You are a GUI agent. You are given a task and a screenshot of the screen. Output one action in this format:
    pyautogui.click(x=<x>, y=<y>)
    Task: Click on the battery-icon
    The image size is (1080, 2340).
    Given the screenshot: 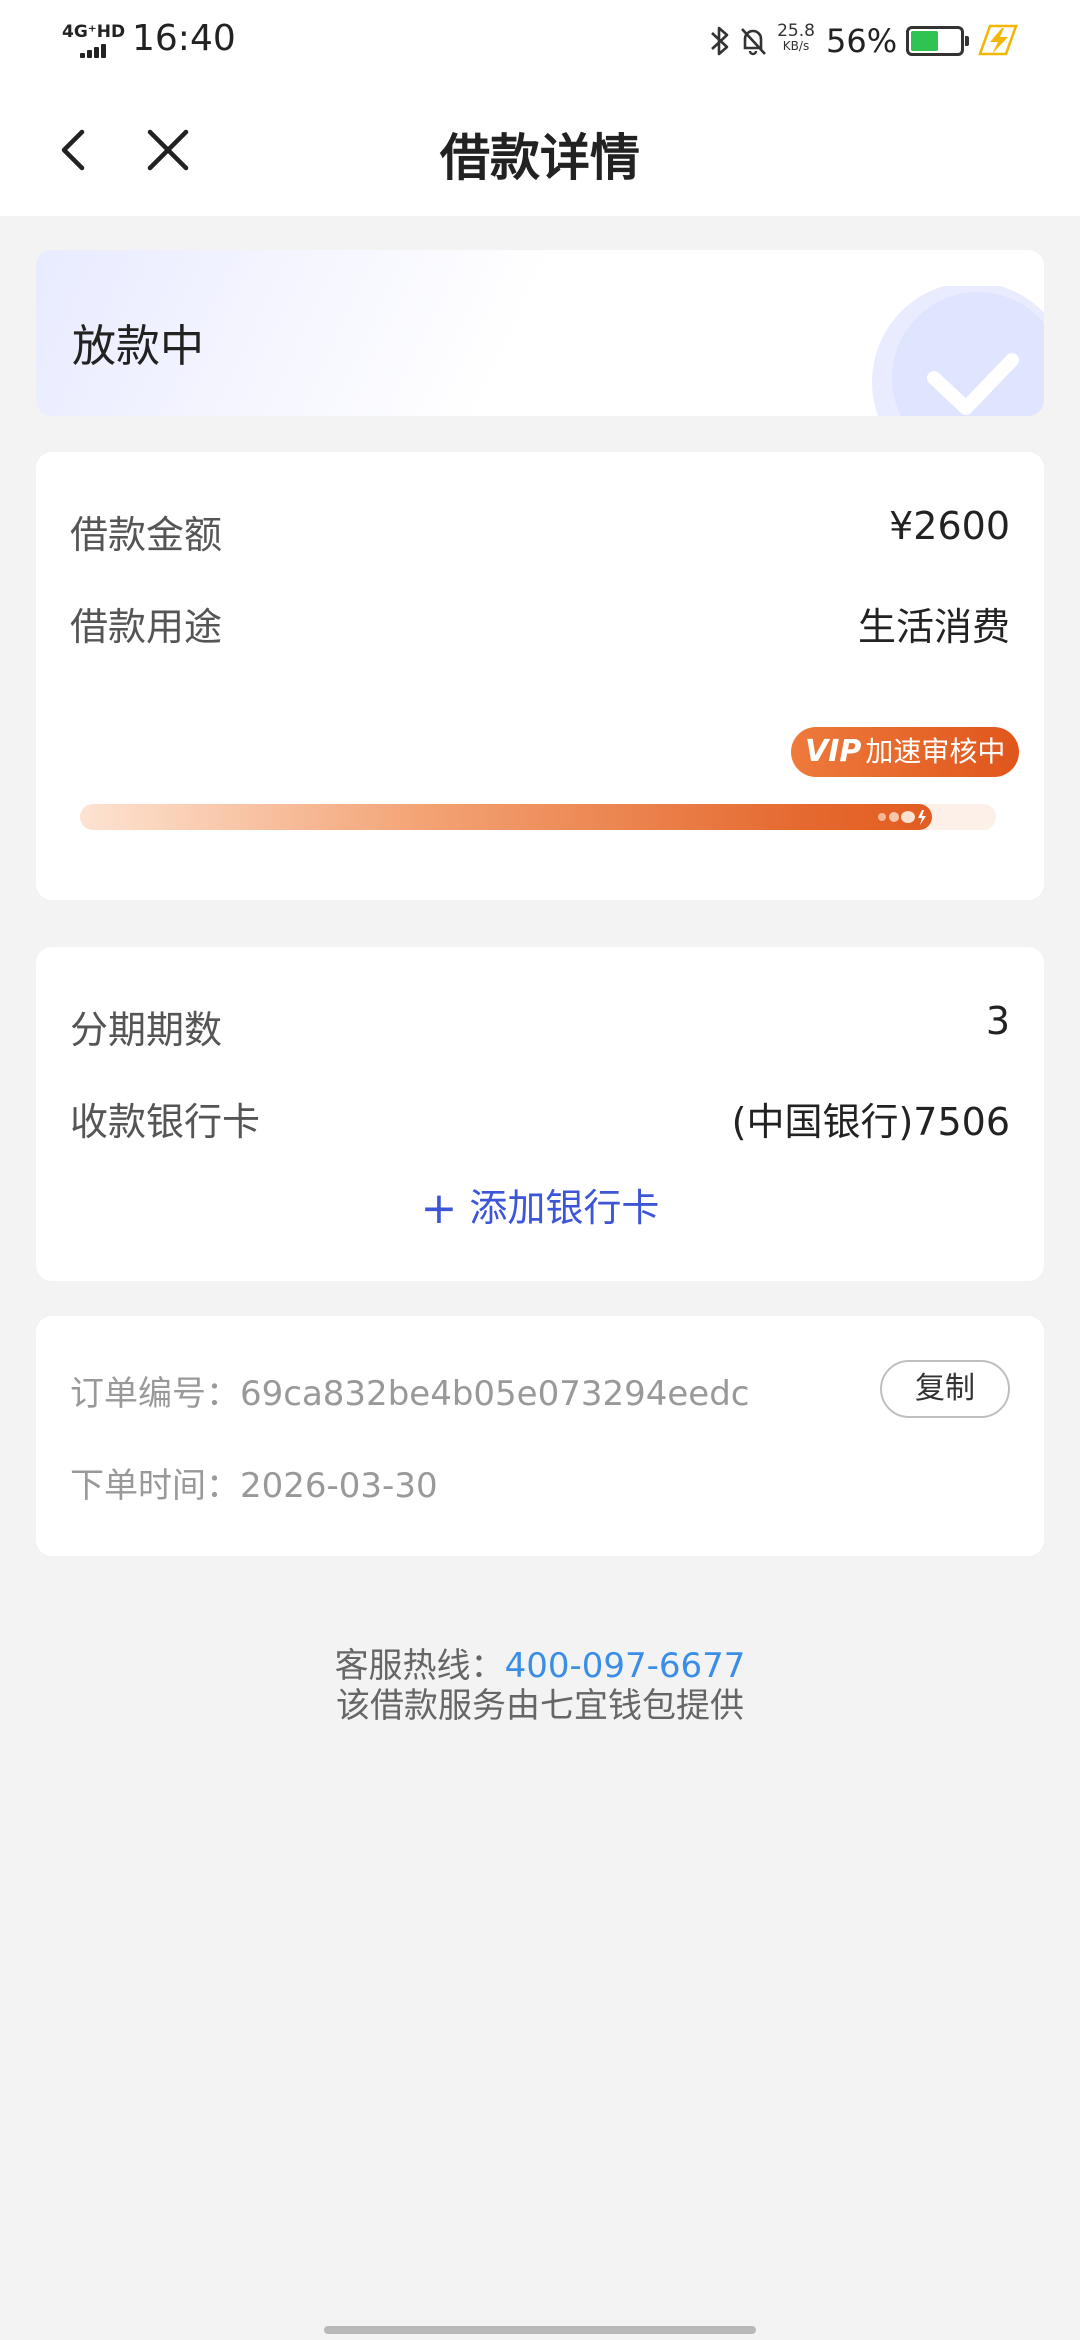 What is the action you would take?
    pyautogui.click(x=937, y=41)
    